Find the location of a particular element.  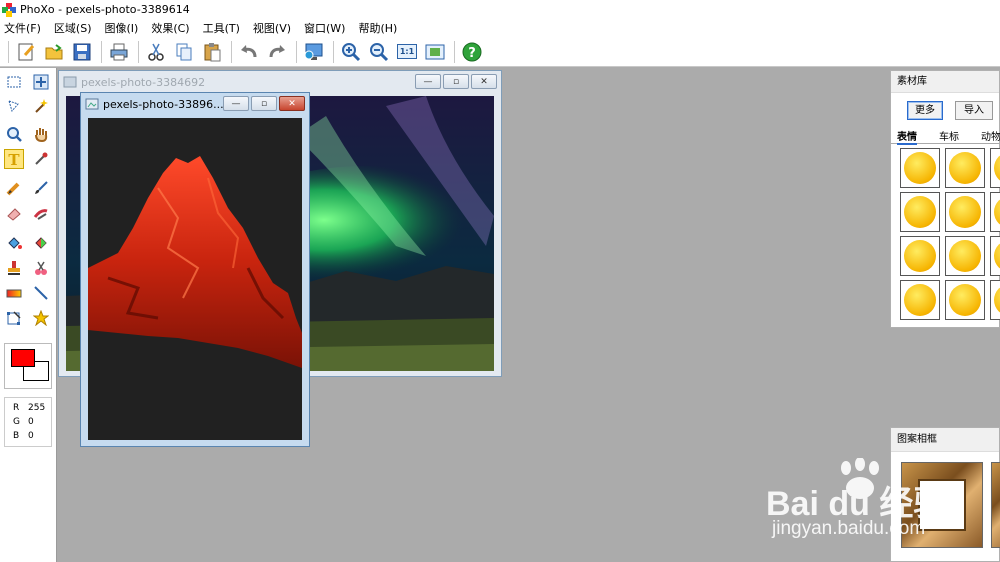

move-tool is located at coordinates (41, 82).